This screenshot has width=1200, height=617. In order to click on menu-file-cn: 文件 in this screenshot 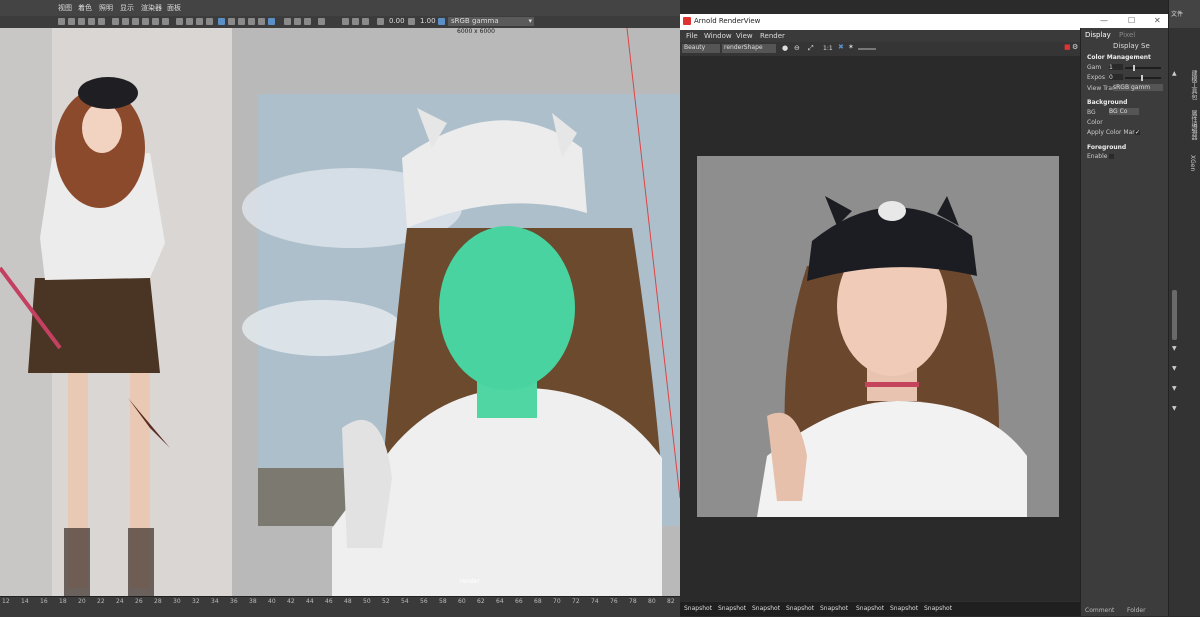, I will do `click(1177, 13)`.